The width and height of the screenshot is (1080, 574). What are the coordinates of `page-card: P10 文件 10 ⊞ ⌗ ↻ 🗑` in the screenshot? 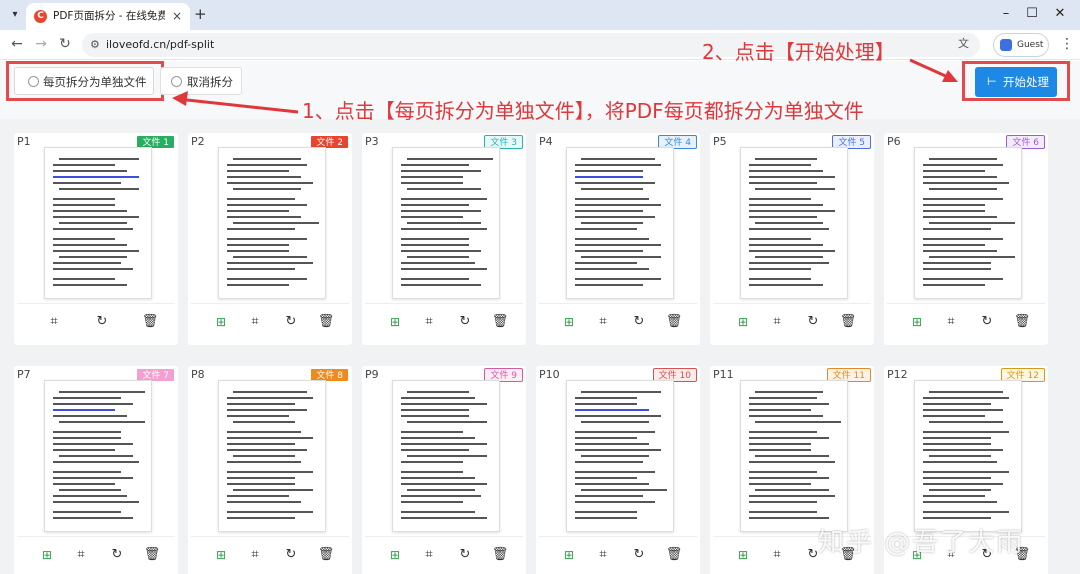 It's located at (618, 470).